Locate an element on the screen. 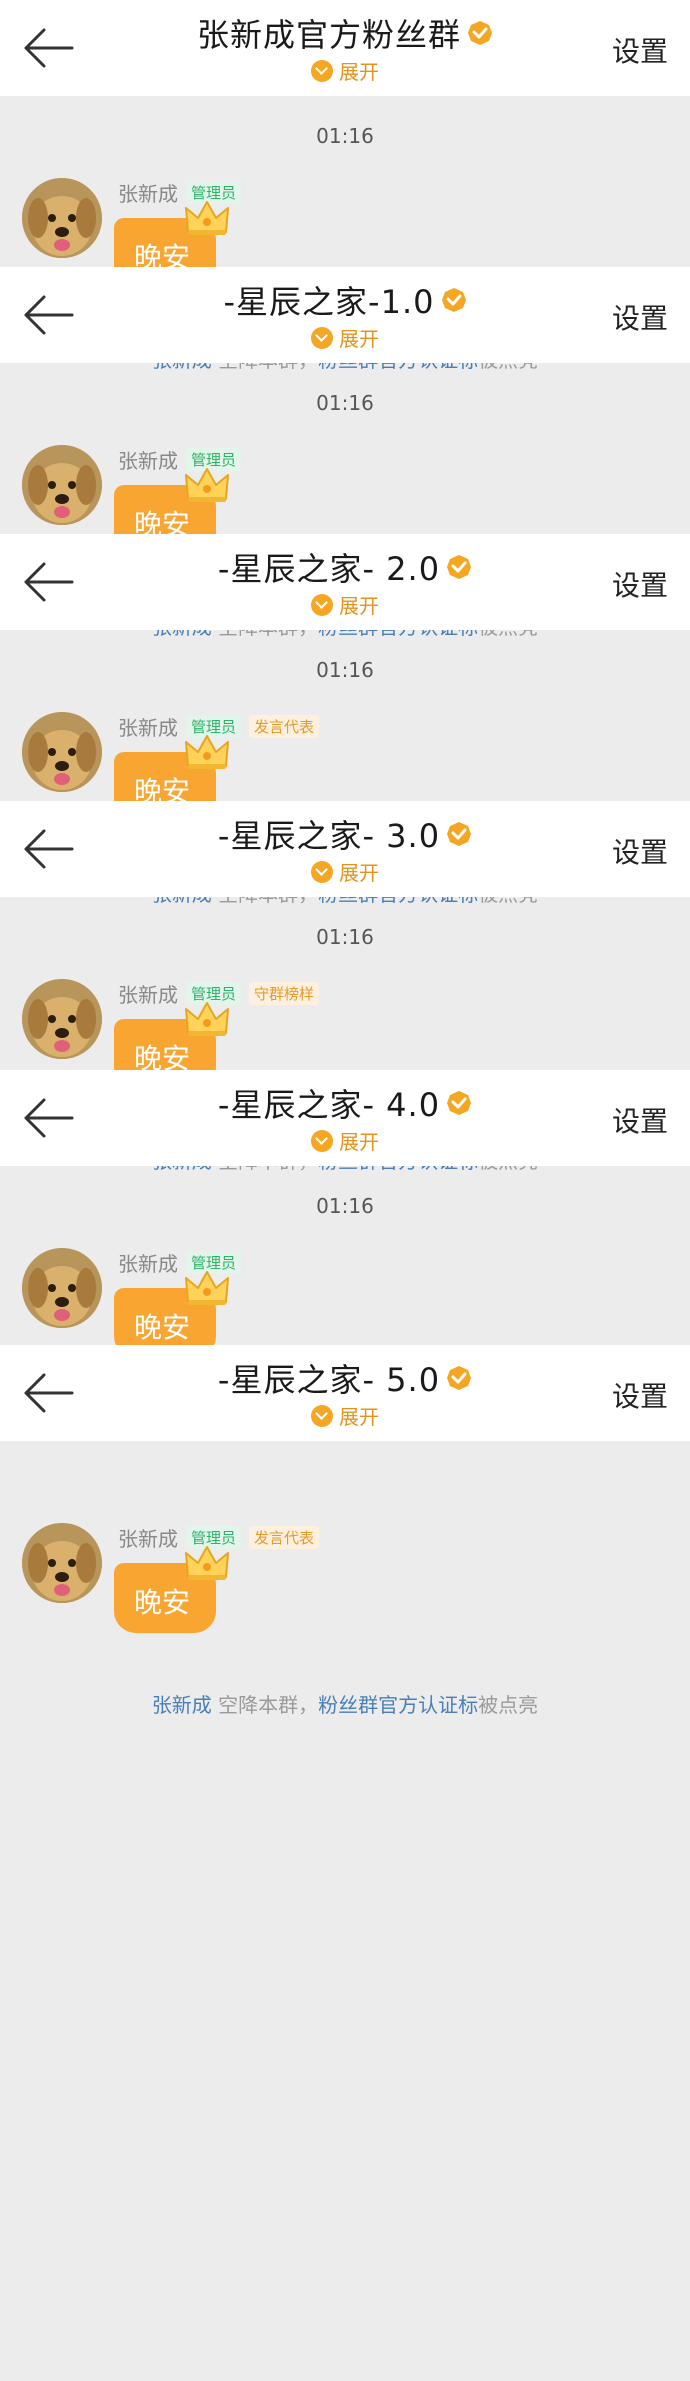 This screenshot has height=2381, width=690. system-action: 空降本群， is located at coordinates (265, 1705).